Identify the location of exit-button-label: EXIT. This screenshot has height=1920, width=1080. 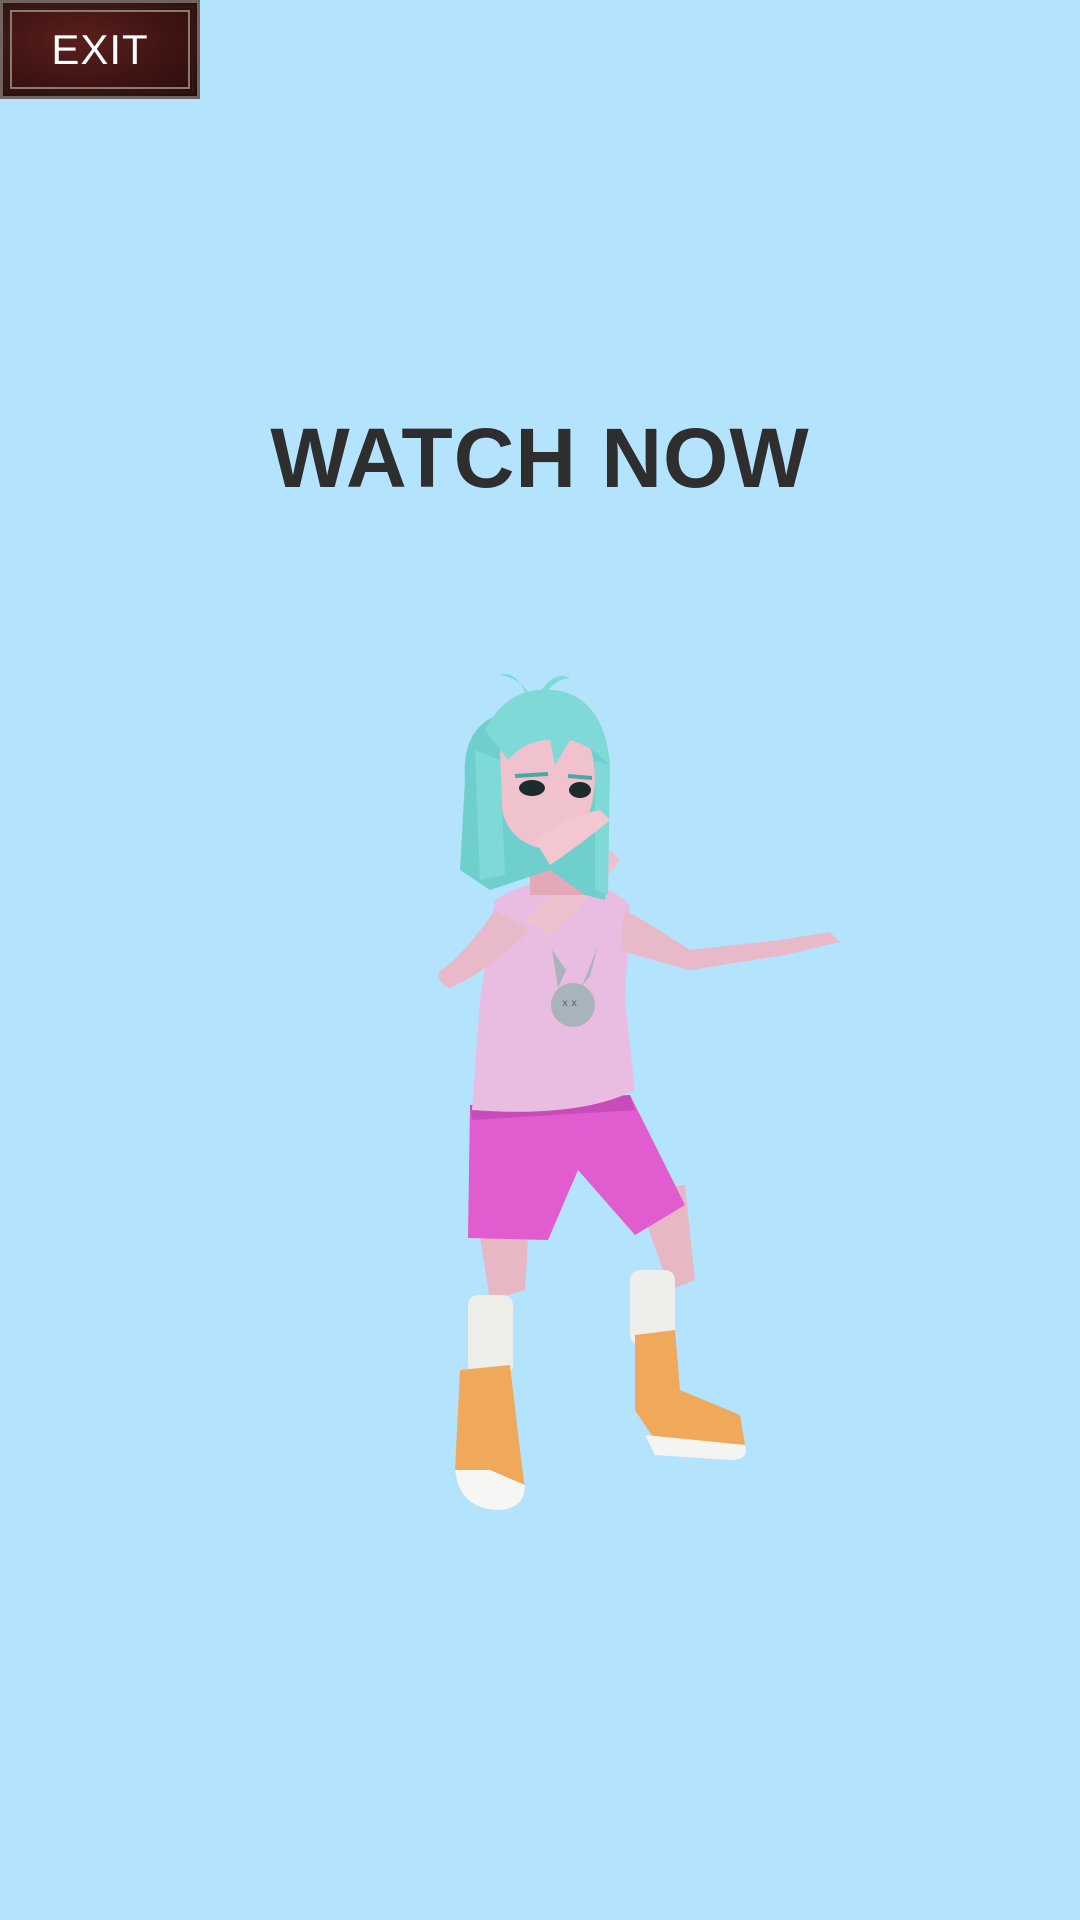
(100, 49).